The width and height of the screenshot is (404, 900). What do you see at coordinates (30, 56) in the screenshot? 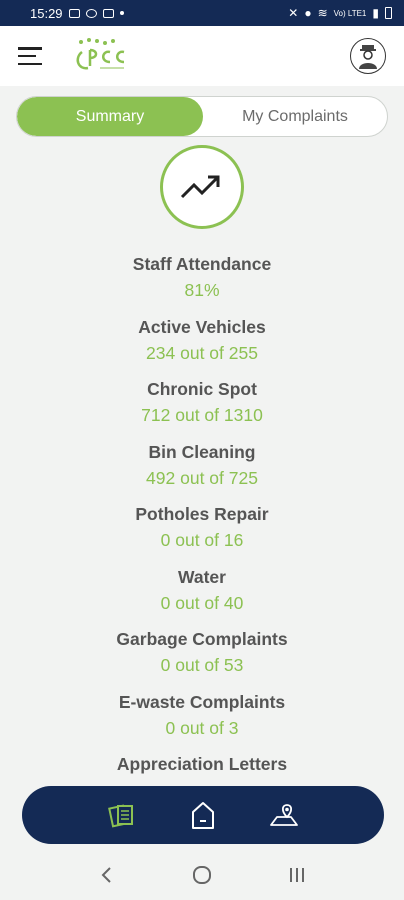
I see `menu-icon` at bounding box center [30, 56].